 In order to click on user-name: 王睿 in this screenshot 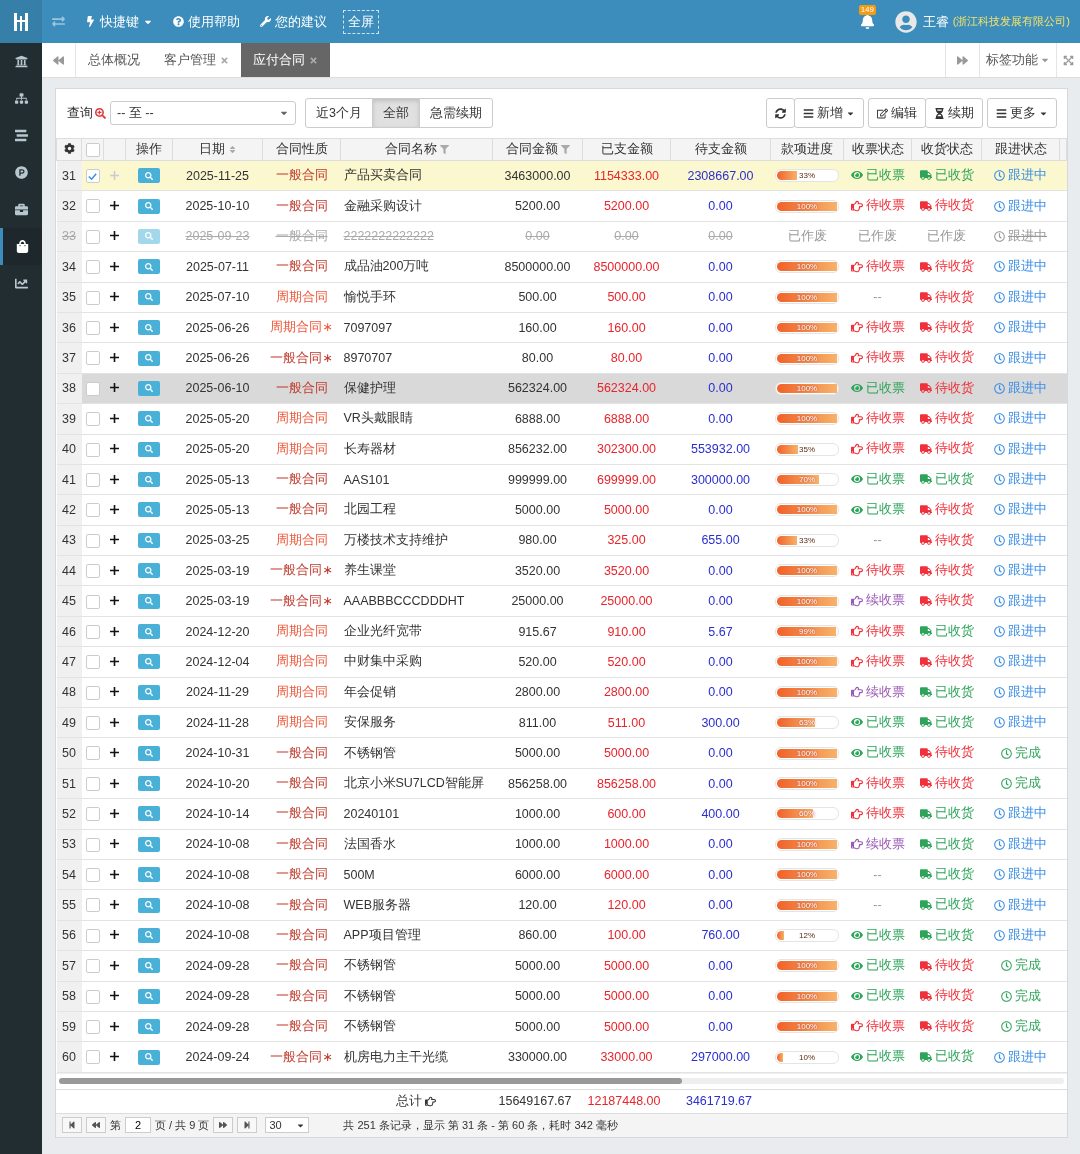, I will do `click(935, 21)`.